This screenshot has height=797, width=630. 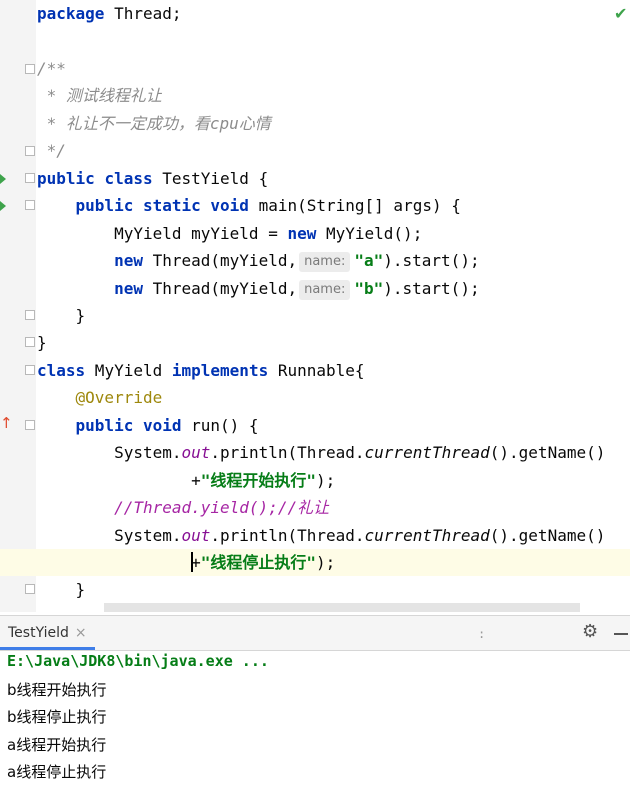 I want to click on horizontal-scrollbar, so click(x=342, y=607).